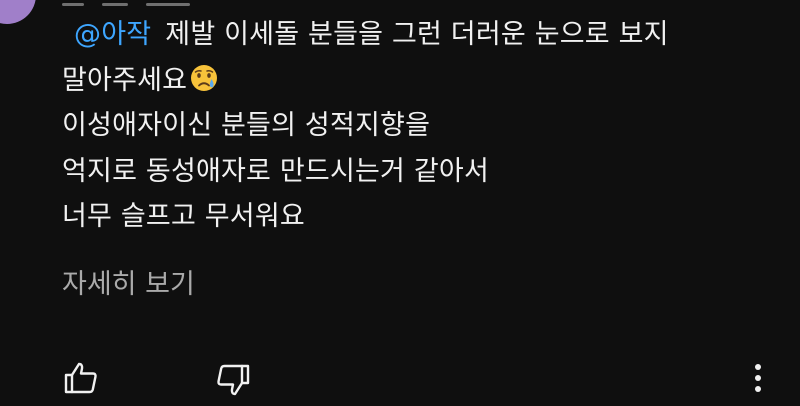 Image resolution: width=800 pixels, height=406 pixels. I want to click on thumbs-down-icon, so click(233, 382).